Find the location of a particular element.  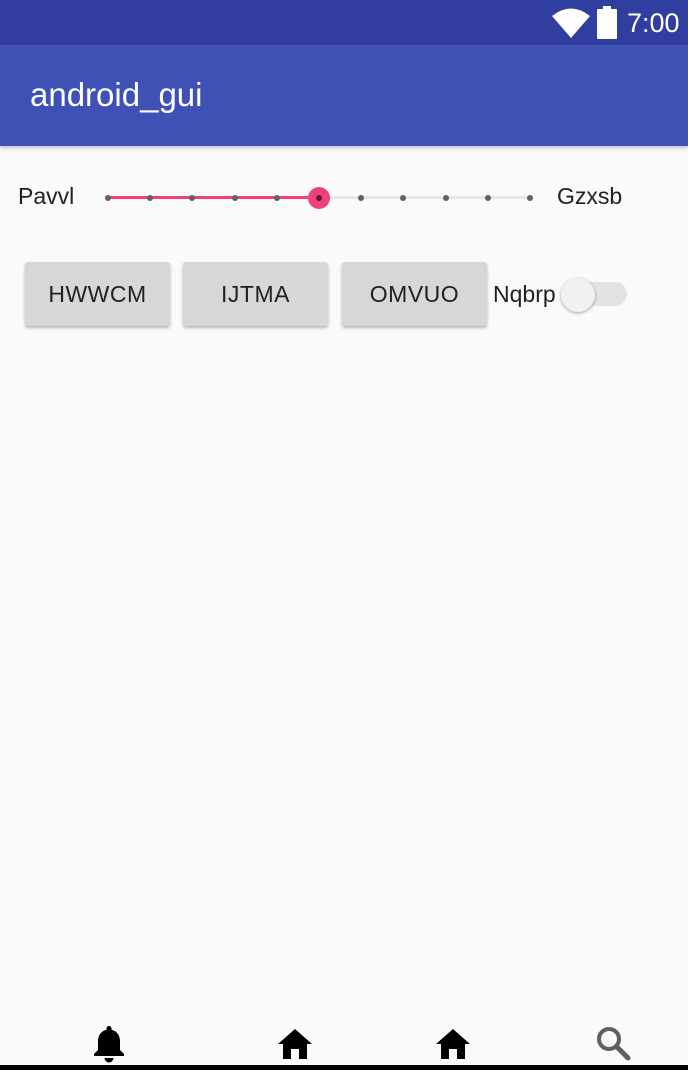

seekbar-thumb-dot is located at coordinates (319, 198).